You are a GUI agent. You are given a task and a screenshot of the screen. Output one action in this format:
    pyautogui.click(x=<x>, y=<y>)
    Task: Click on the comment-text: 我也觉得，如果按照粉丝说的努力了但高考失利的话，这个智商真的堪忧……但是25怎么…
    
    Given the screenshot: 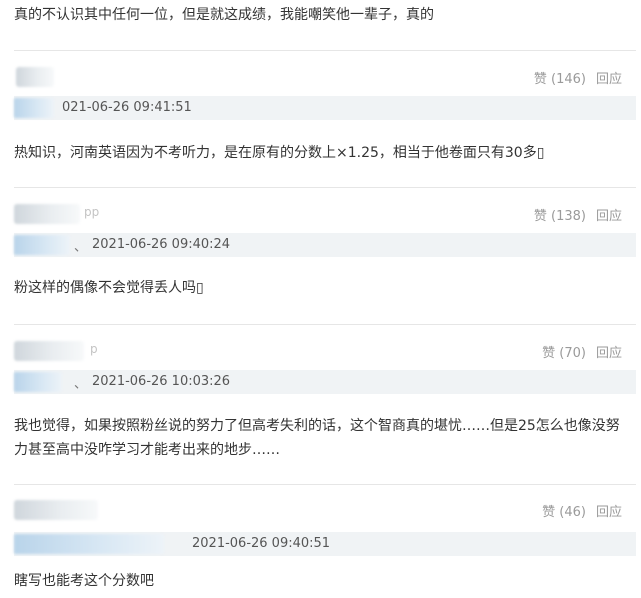 What is the action you would take?
    pyautogui.click(x=317, y=438)
    